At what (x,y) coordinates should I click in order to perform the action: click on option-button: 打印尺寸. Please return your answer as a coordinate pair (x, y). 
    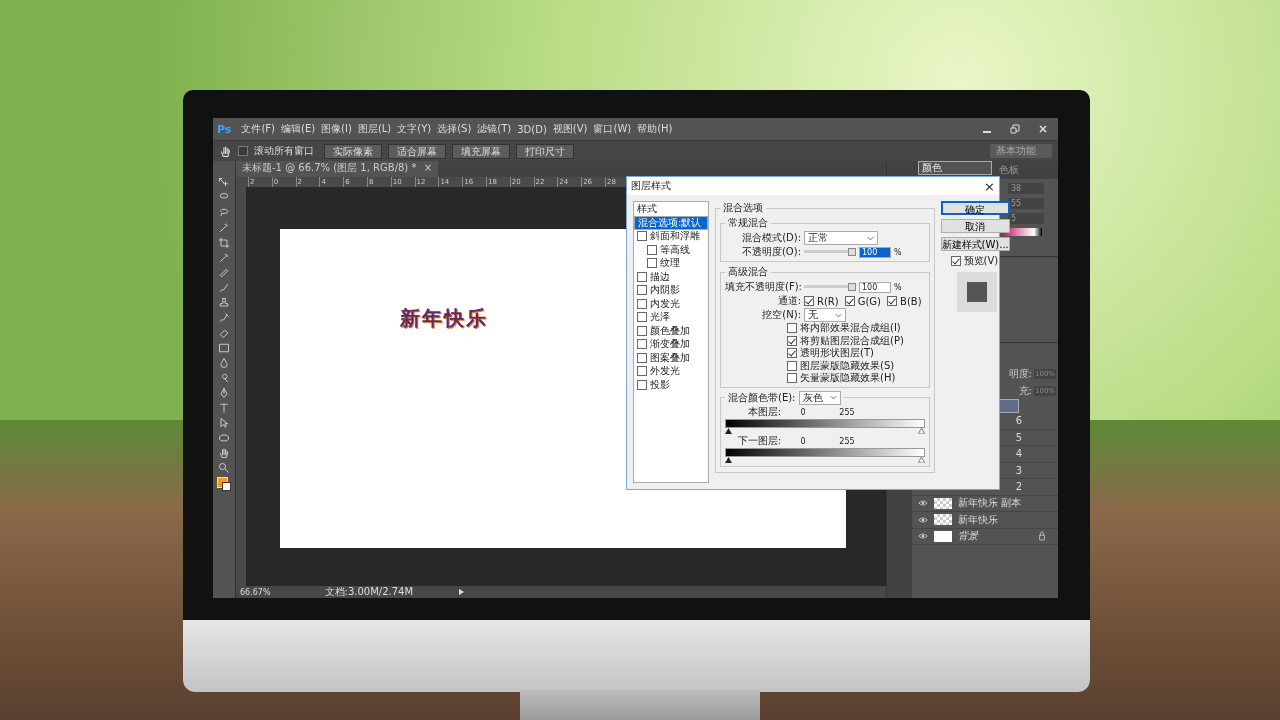
    Looking at the image, I should click on (545, 151).